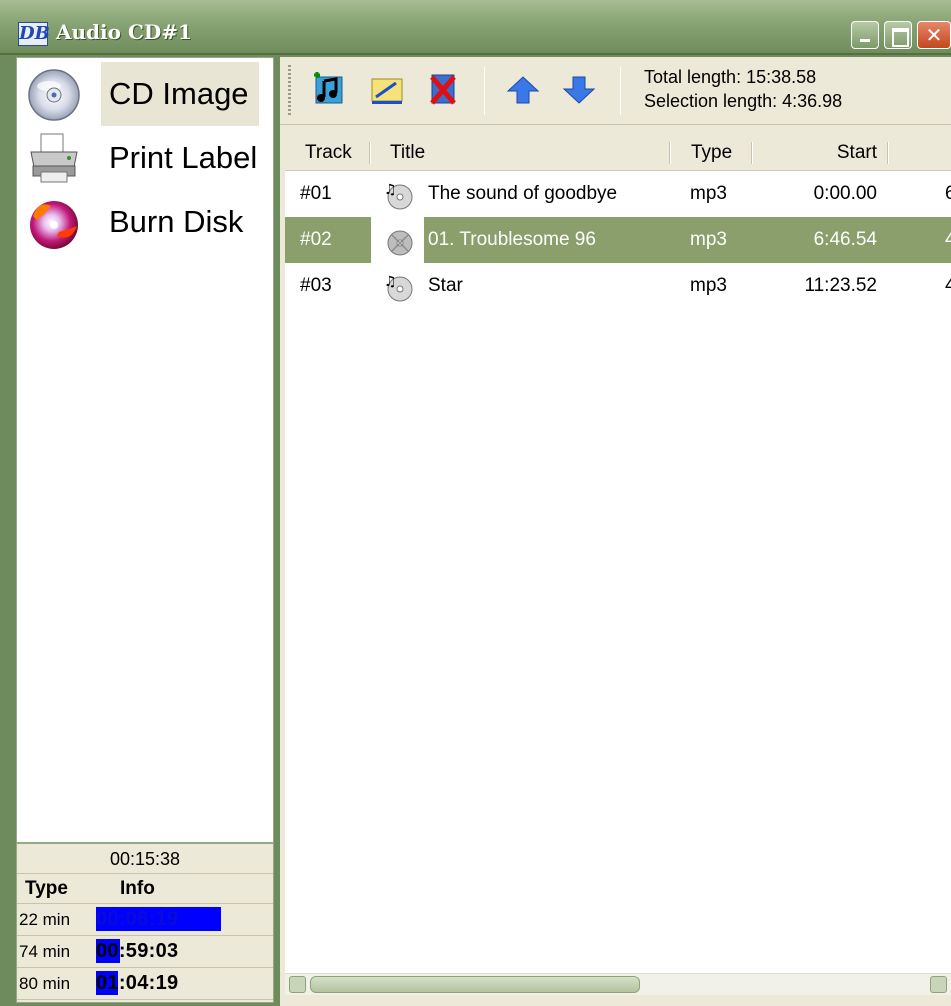 This screenshot has width=951, height=1006. Describe the element at coordinates (54, 225) in the screenshot. I see `burn-disk-icon` at that location.